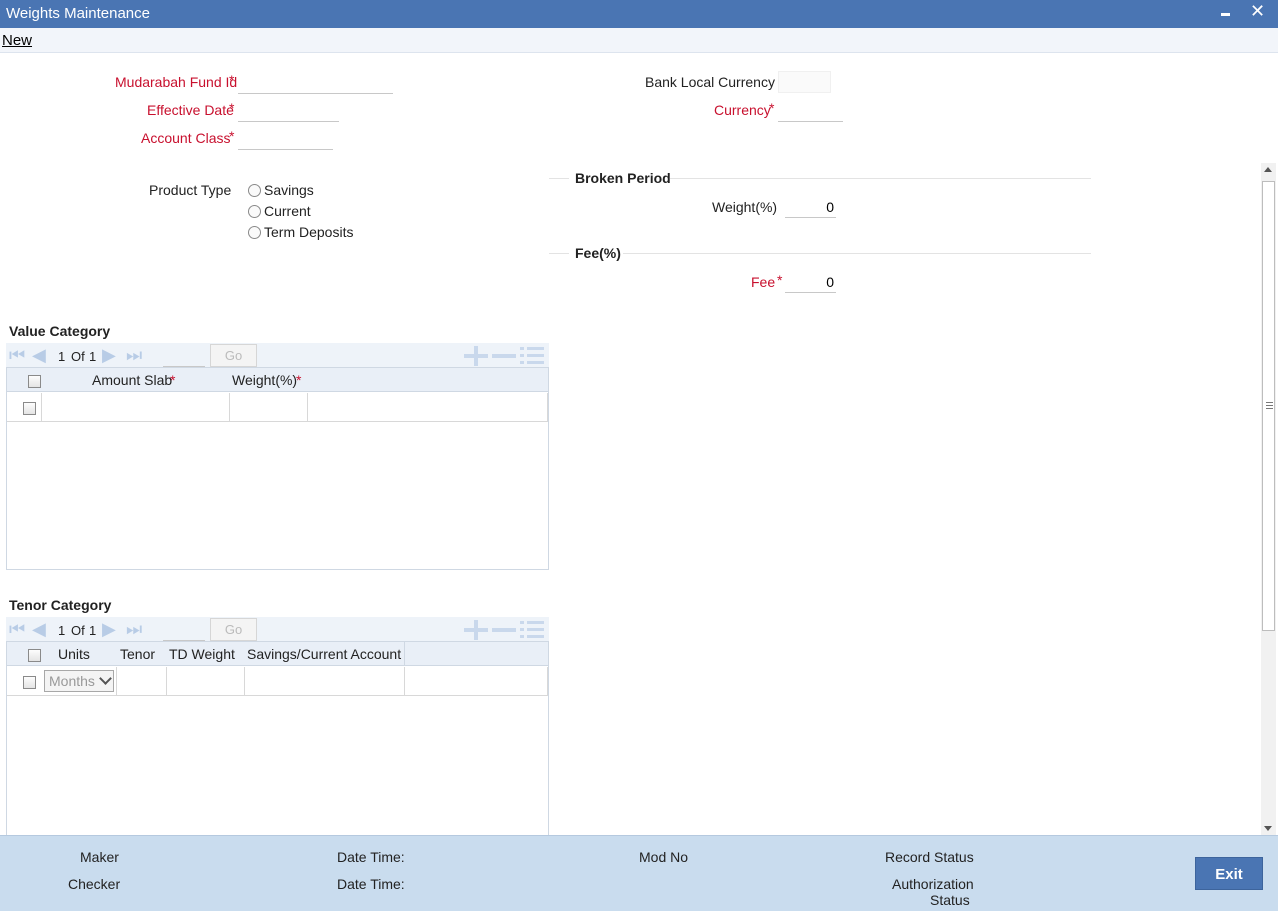  Describe the element at coordinates (78, 13) in the screenshot. I see `window-title: Weights Maintenance` at that location.